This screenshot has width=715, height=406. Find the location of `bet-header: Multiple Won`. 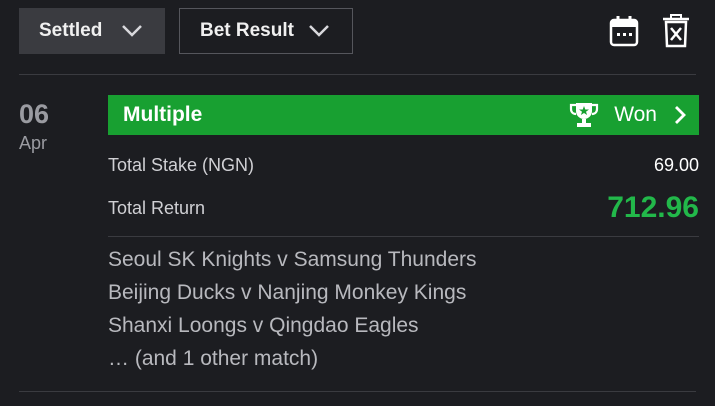

bet-header: Multiple Won is located at coordinates (403, 115).